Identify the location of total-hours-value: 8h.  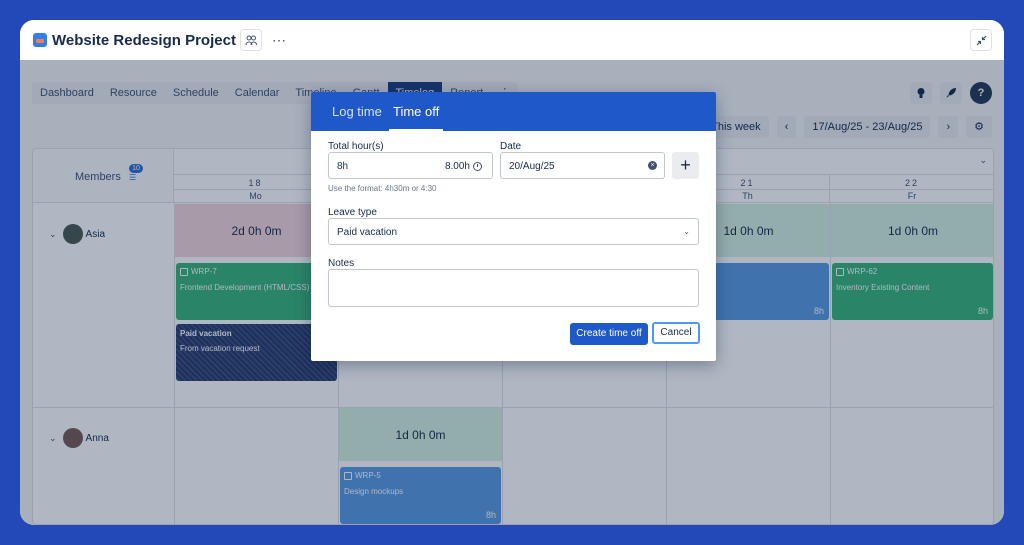
(343, 166).